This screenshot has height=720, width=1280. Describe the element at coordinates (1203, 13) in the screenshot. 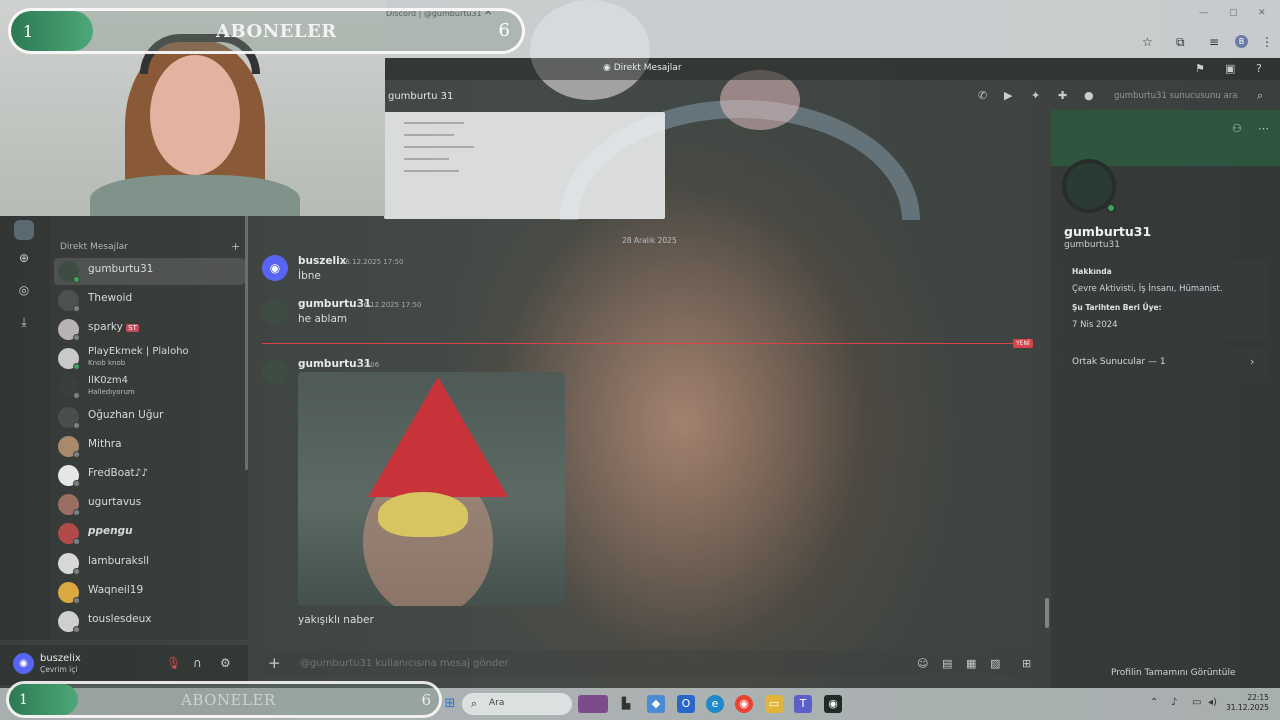

I see `minimize-icon: —` at that location.